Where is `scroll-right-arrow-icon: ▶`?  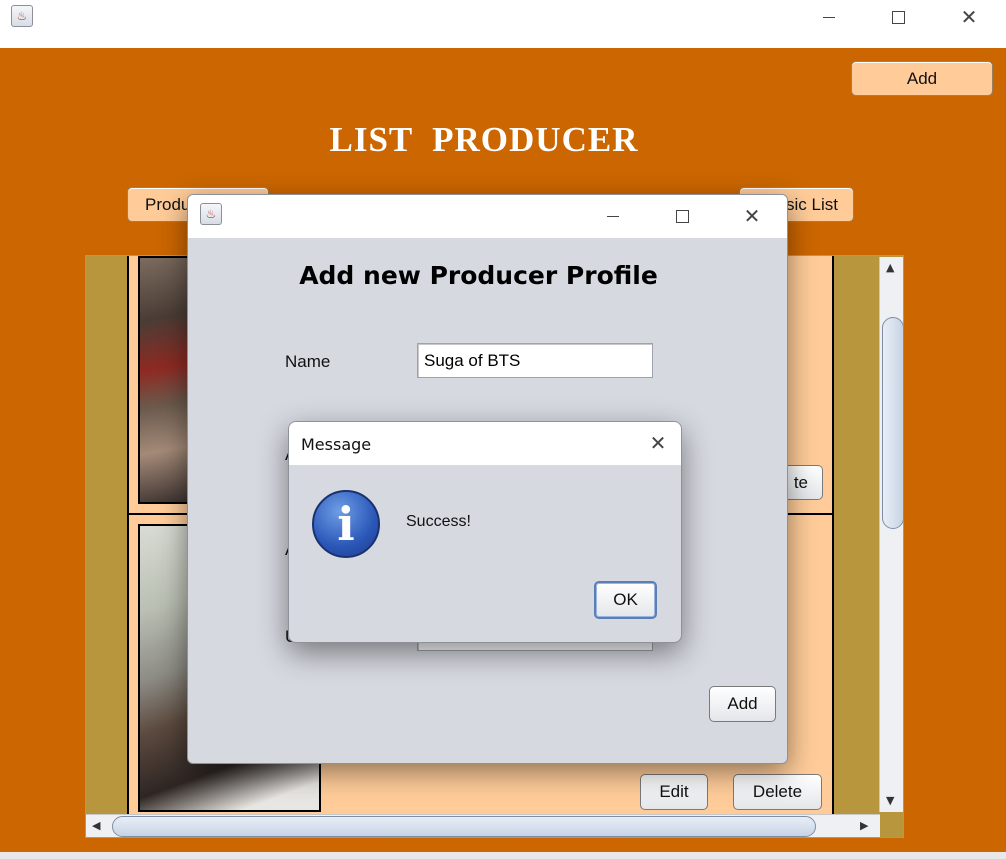
scroll-right-arrow-icon: ▶ is located at coordinates (864, 825).